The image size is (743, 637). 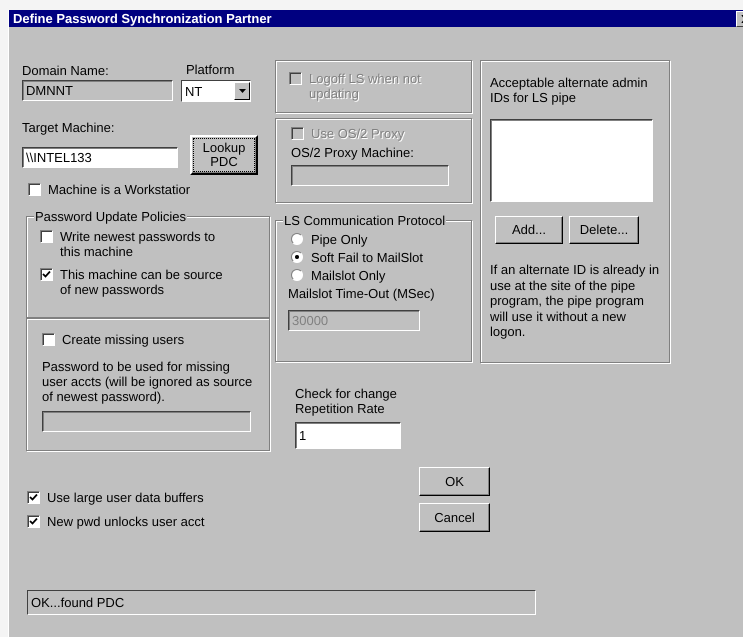 What do you see at coordinates (224, 155) in the screenshot?
I see `lookup-pdc-button: Lookup PDC` at bounding box center [224, 155].